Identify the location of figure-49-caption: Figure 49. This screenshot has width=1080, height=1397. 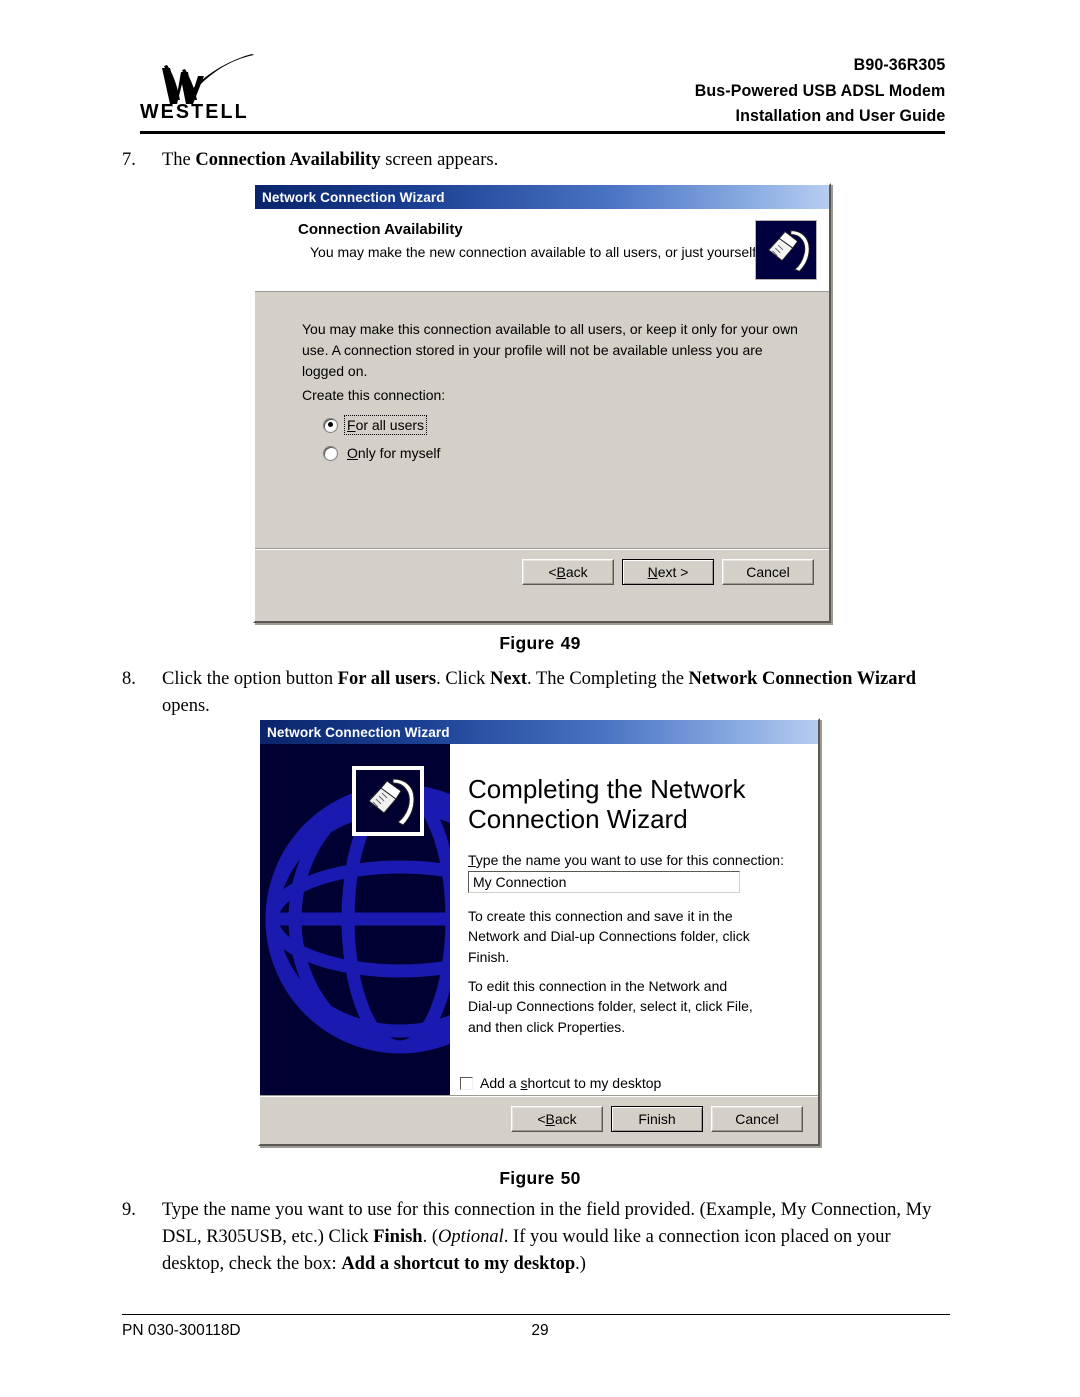
(540, 643).